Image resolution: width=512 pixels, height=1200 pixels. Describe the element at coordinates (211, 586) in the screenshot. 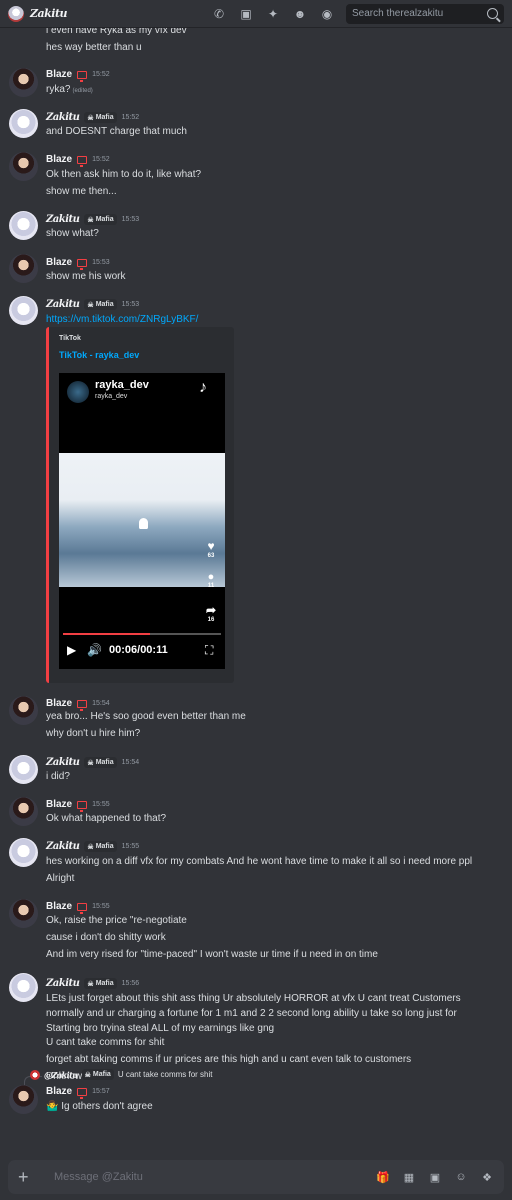

I see `comment-count: 11` at that location.